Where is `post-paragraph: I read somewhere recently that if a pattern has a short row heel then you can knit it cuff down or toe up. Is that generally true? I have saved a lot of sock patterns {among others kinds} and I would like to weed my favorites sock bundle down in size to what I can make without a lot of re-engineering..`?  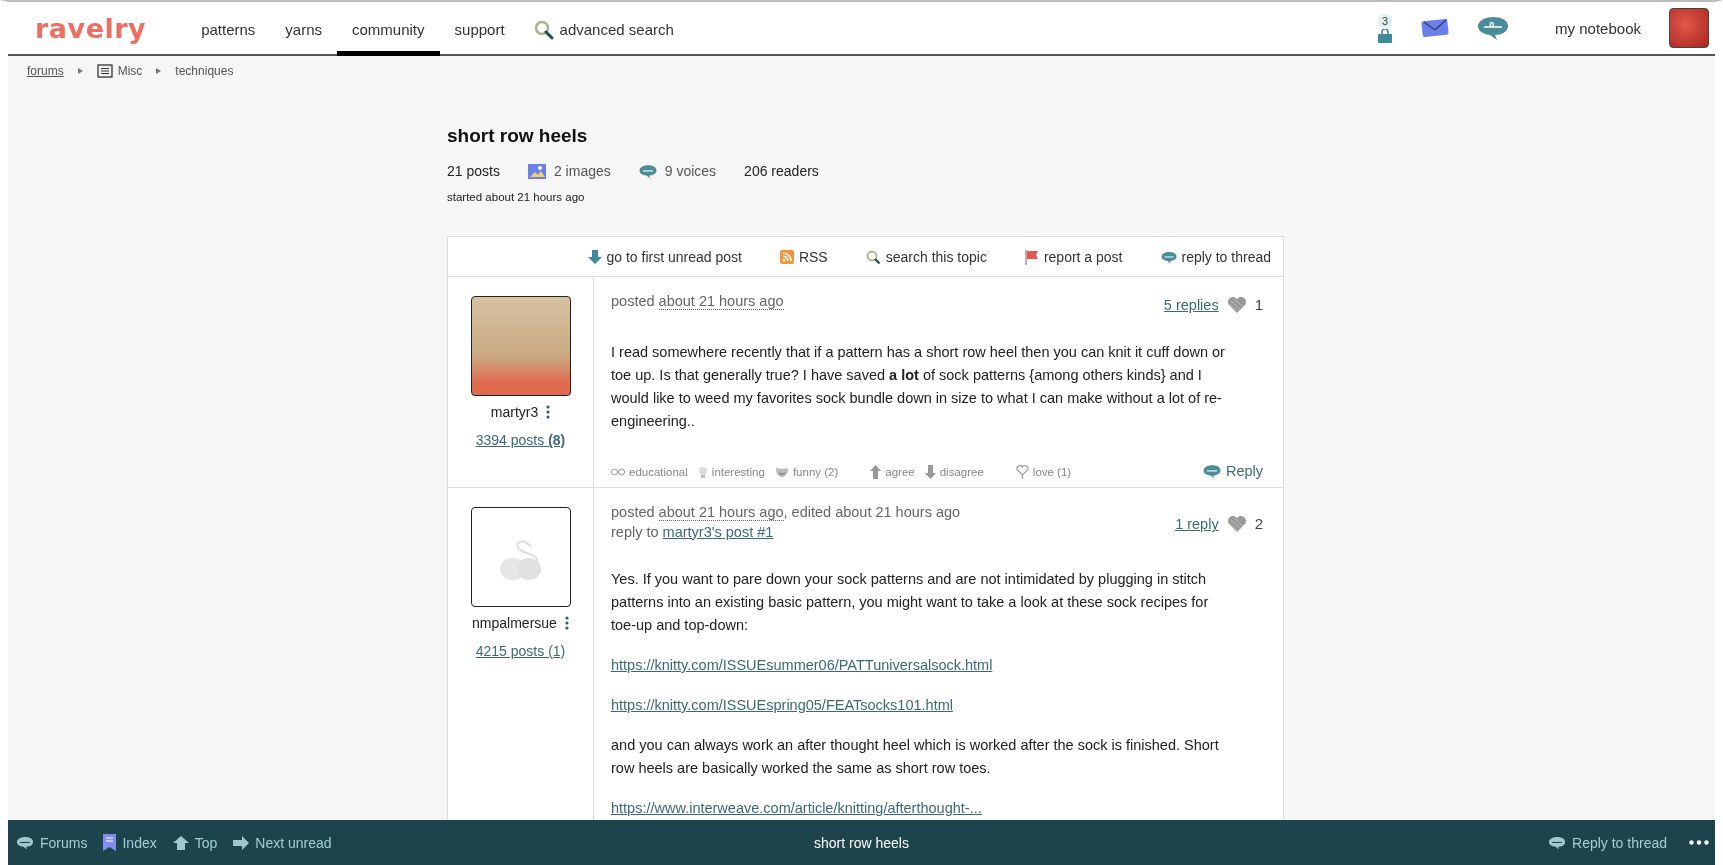
post-paragraph: I read somewhere recently that if a pattern has a short row heel then you can knit it cuff down or toe up. Is that generally true? I have saved a lot of sock patterns {among others kinds} and I would like to weed my favorites sock bundle down in size to what I can make without a lot of re-engineering.. is located at coordinates (918, 387).